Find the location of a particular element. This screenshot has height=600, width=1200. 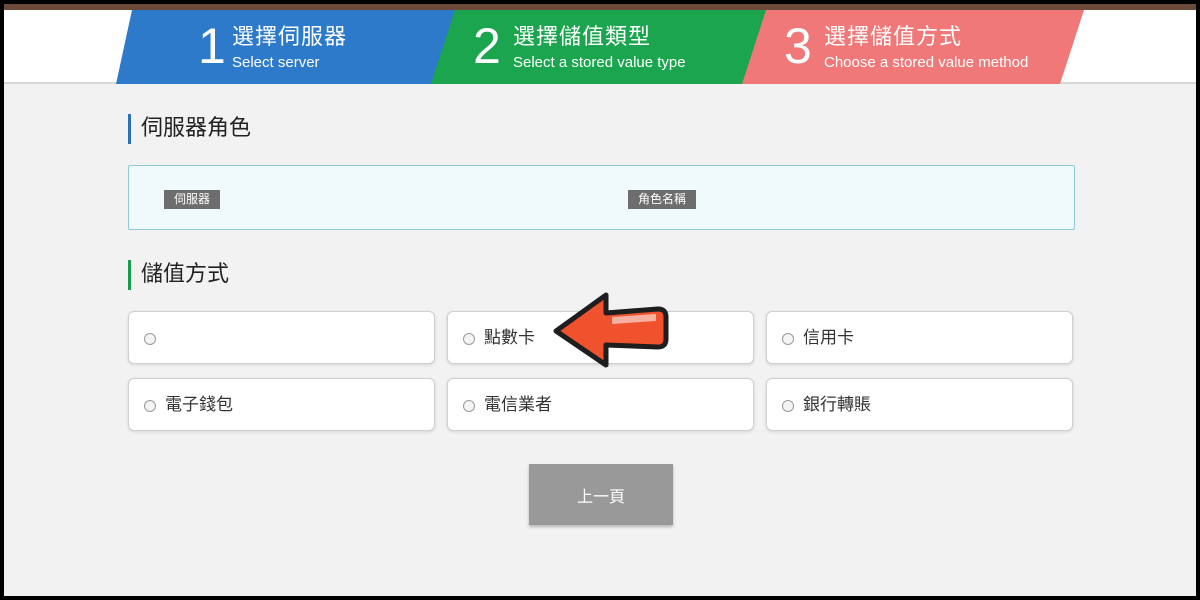

pointer-arrow-icon is located at coordinates (611, 330).